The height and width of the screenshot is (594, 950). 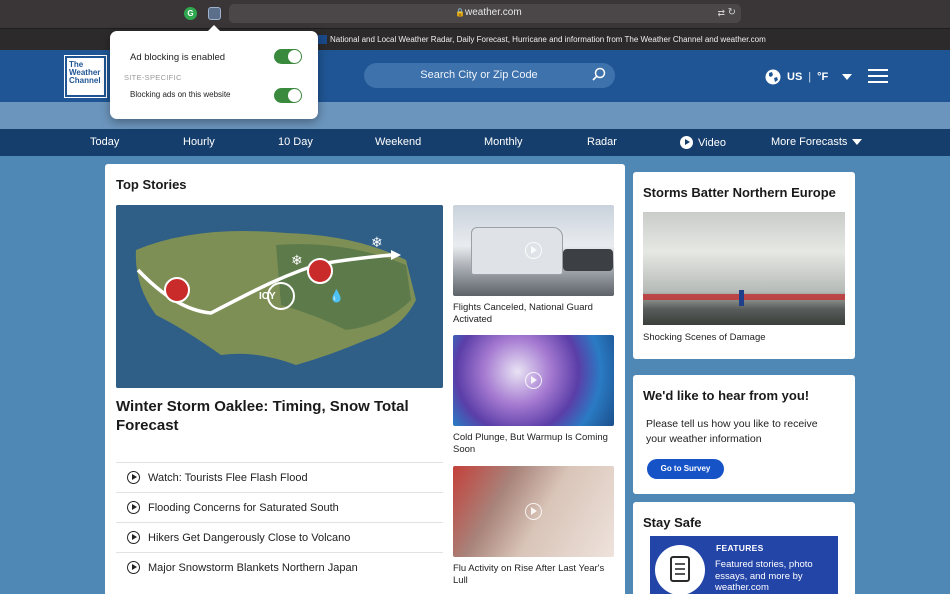 What do you see at coordinates (732, 12) in the screenshot?
I see `reload-icon: ↻` at bounding box center [732, 12].